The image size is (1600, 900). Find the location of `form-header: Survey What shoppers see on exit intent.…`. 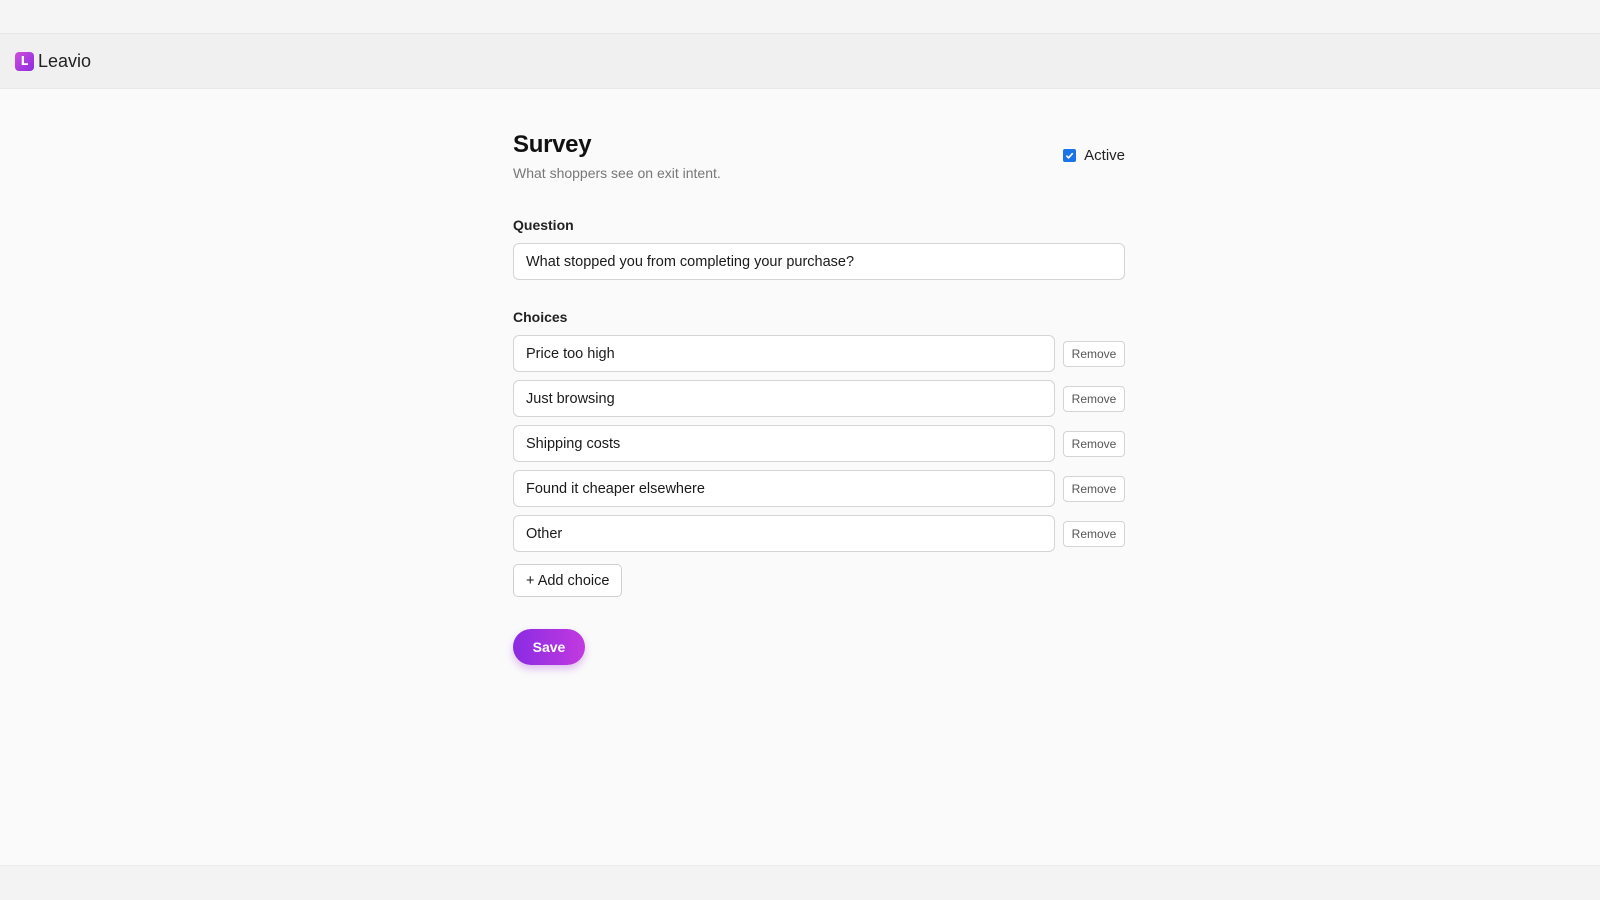

form-header: Survey What shoppers see on exit intent.… is located at coordinates (819, 156).